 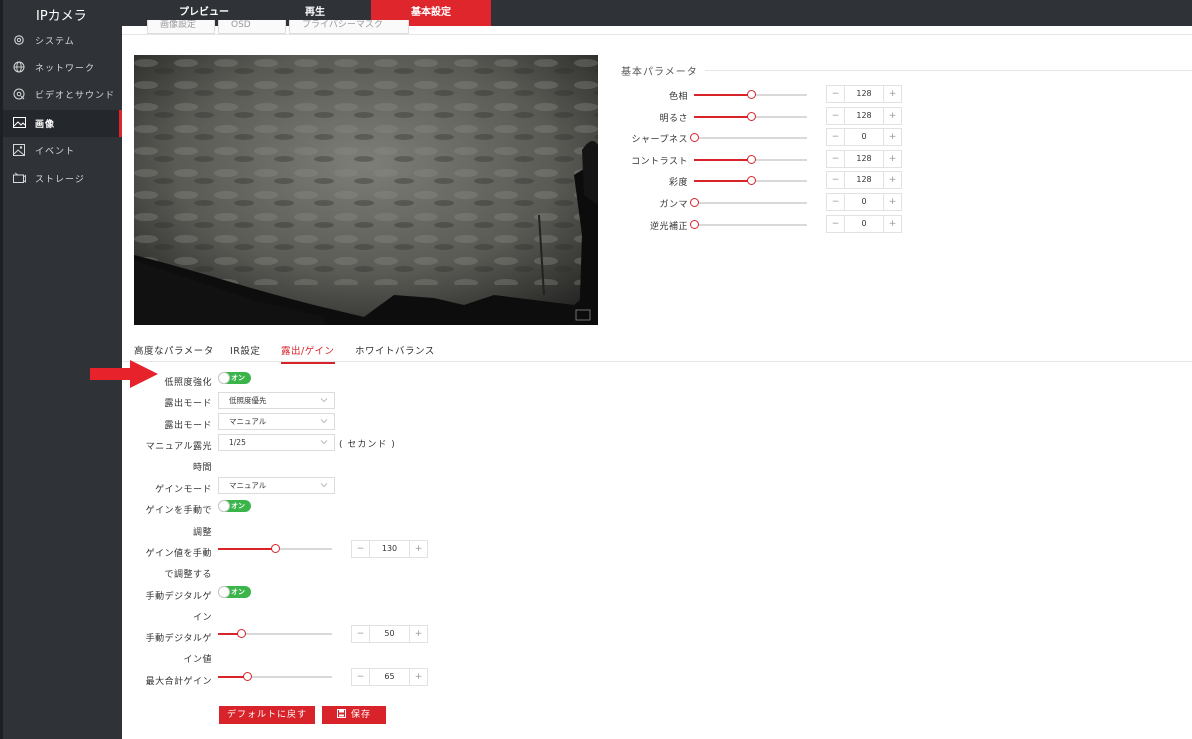 I want to click on manual-gain-toggle: オン, so click(x=234, y=506).